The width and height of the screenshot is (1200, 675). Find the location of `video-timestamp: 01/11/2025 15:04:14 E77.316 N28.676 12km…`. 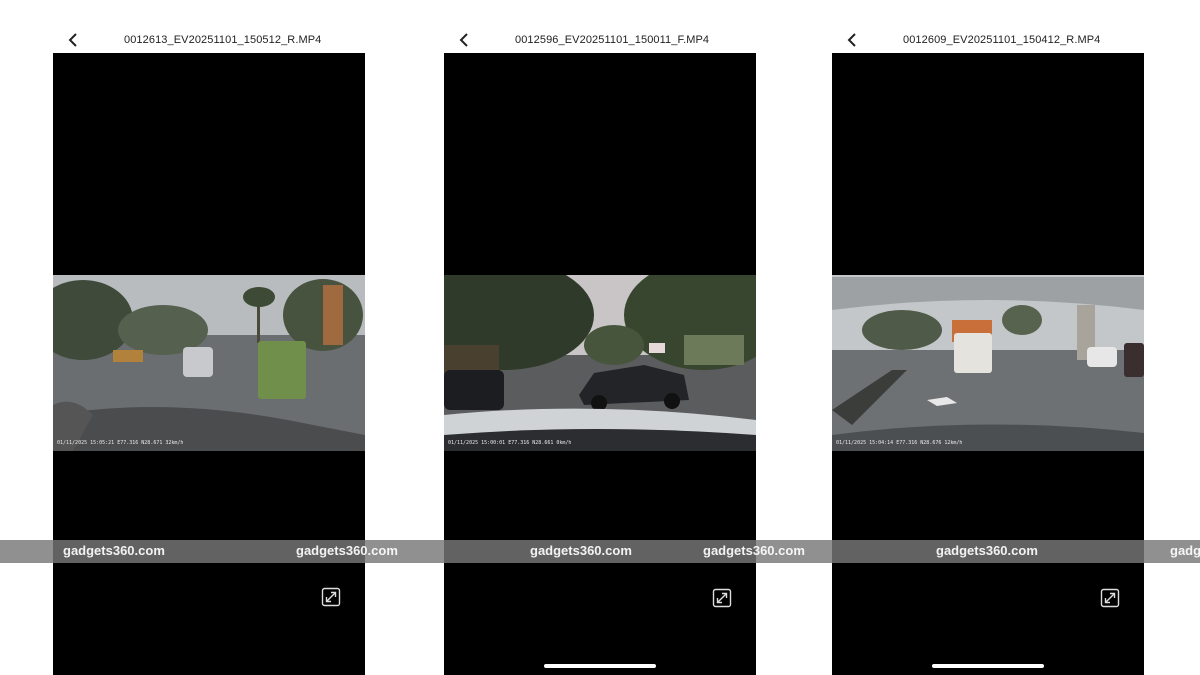

video-timestamp: 01/11/2025 15:04:14 E77.316 N28.676 12km… is located at coordinates (899, 443).